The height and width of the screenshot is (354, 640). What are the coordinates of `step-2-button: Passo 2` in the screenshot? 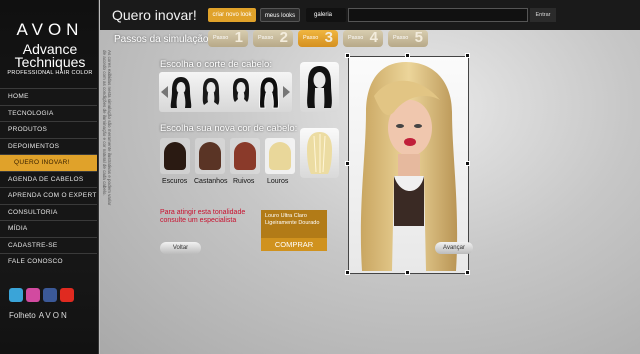 It's located at (273, 38).